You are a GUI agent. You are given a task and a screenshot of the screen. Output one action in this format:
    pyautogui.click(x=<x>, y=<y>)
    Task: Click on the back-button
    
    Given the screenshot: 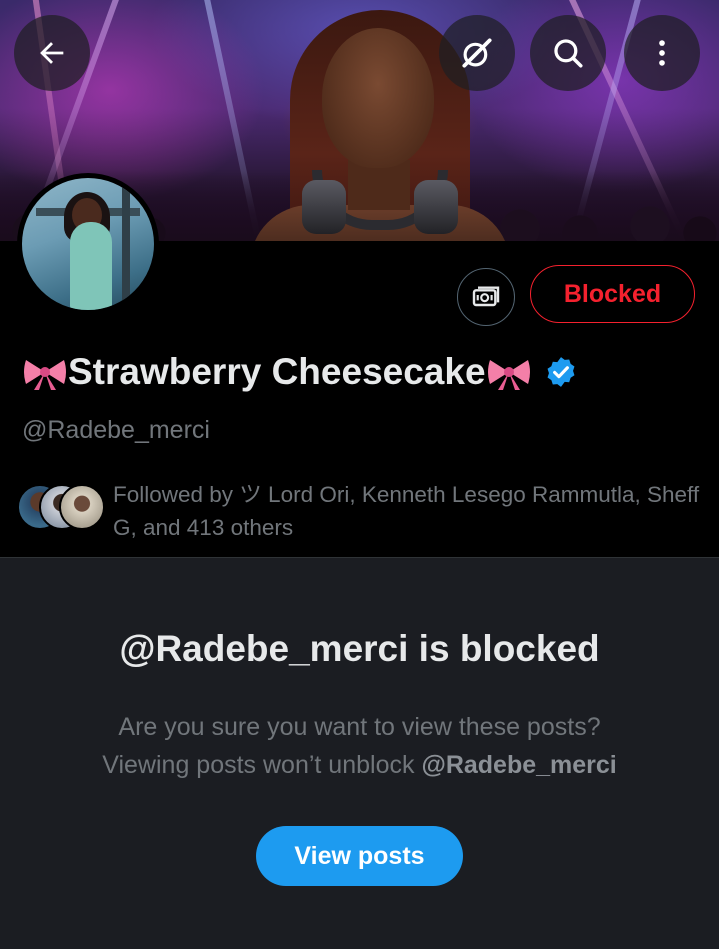 What is the action you would take?
    pyautogui.click(x=52, y=53)
    